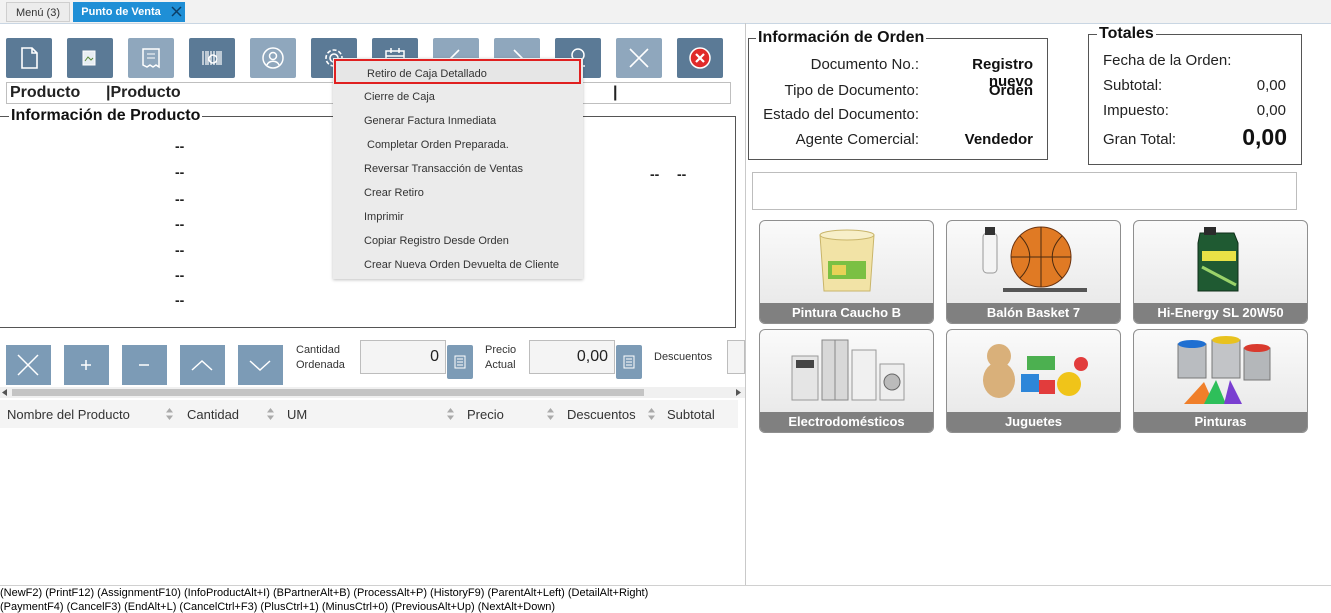 This screenshot has width=1331, height=613. Describe the element at coordinates (615, 92) in the screenshot. I see `text-cursor: |` at that location.